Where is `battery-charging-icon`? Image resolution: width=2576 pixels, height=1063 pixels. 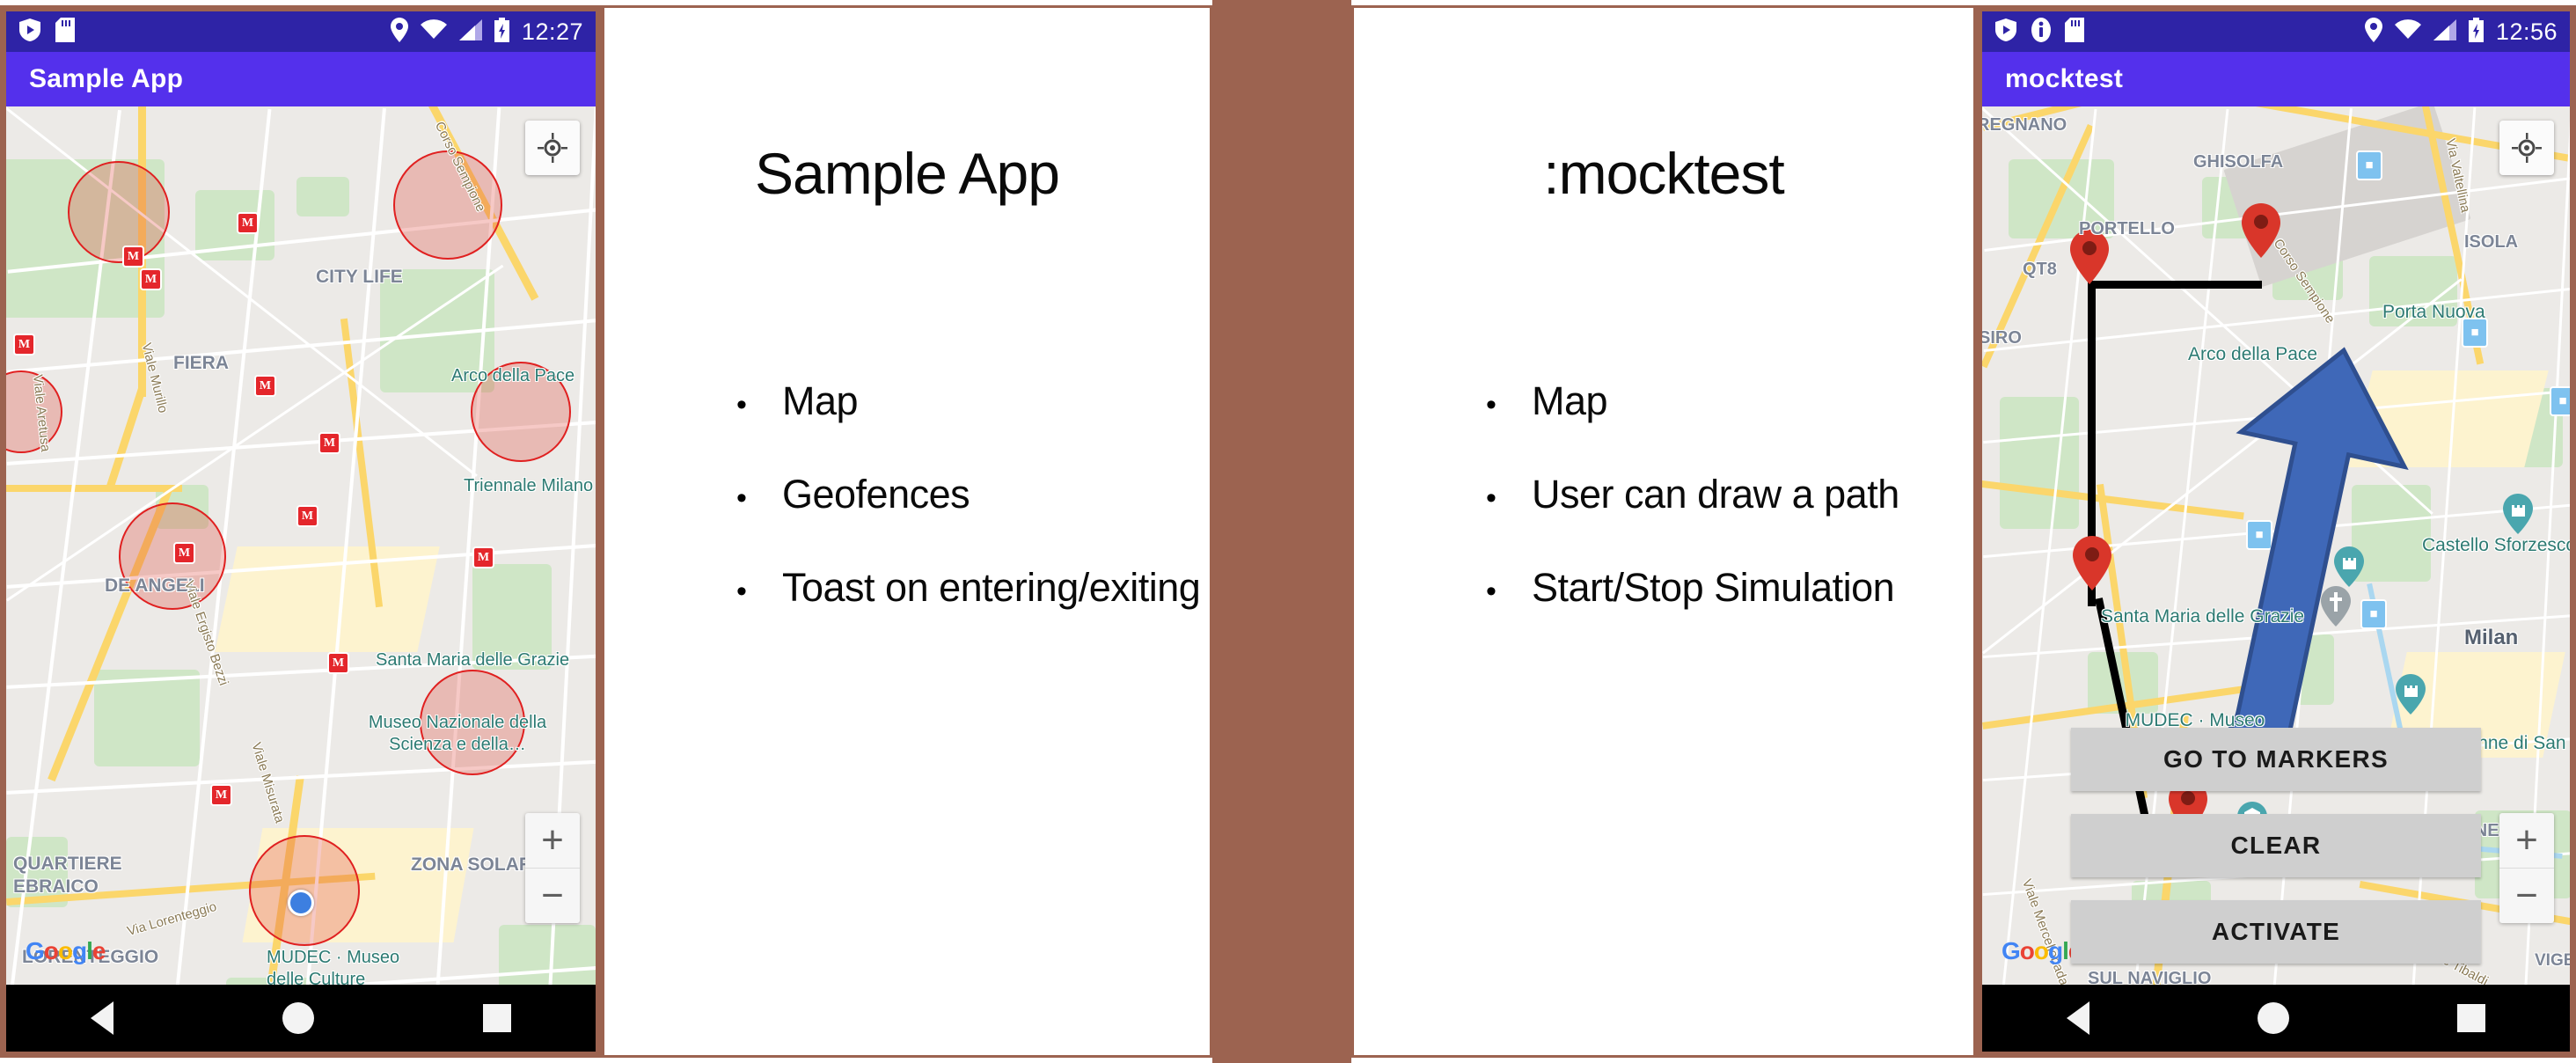 battery-charging-icon is located at coordinates (2476, 32).